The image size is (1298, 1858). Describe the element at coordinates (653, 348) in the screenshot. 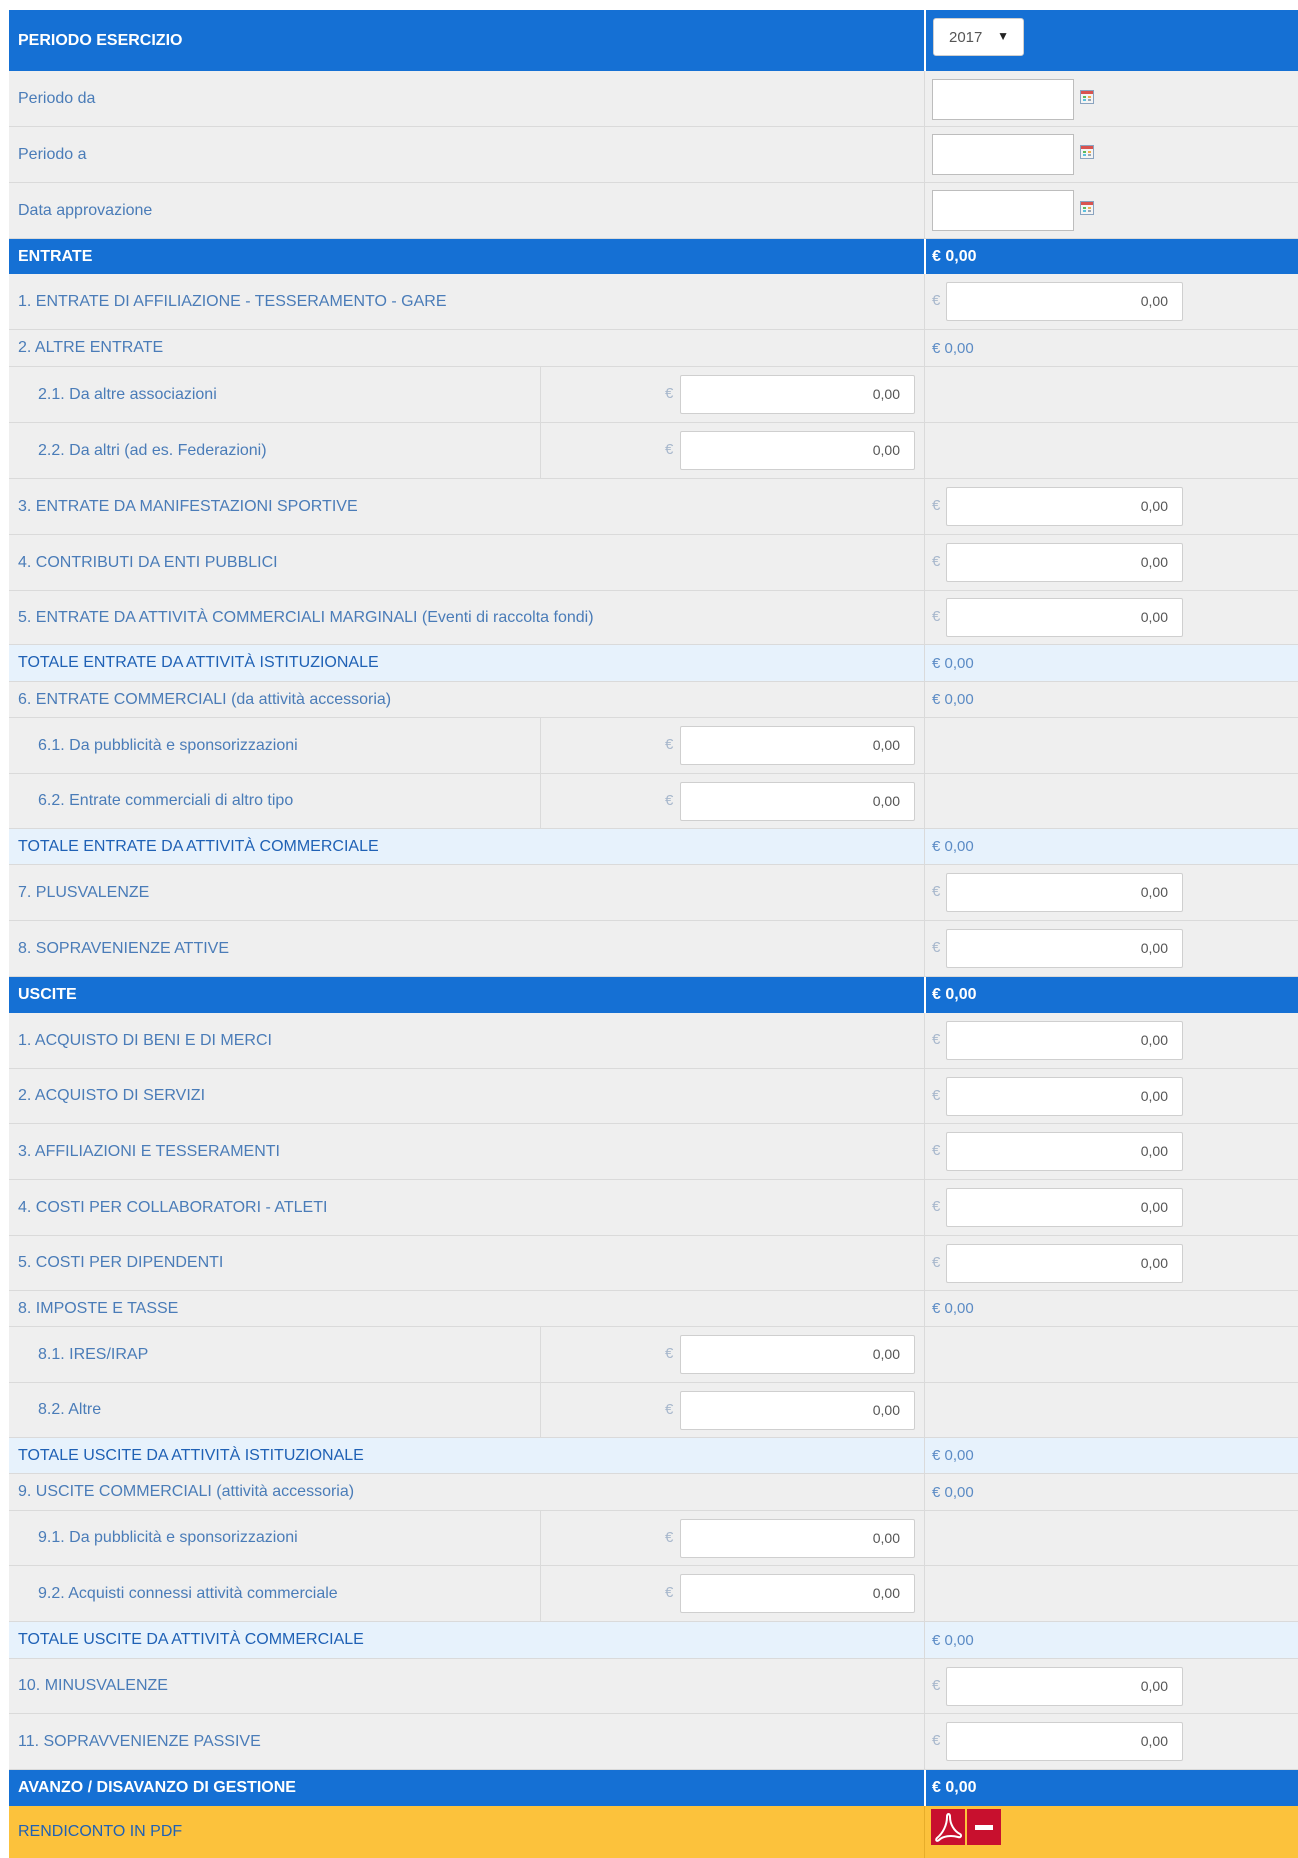

I see `entrate-row-2: 2. ALTRE ENTRATE € 0,00` at that location.